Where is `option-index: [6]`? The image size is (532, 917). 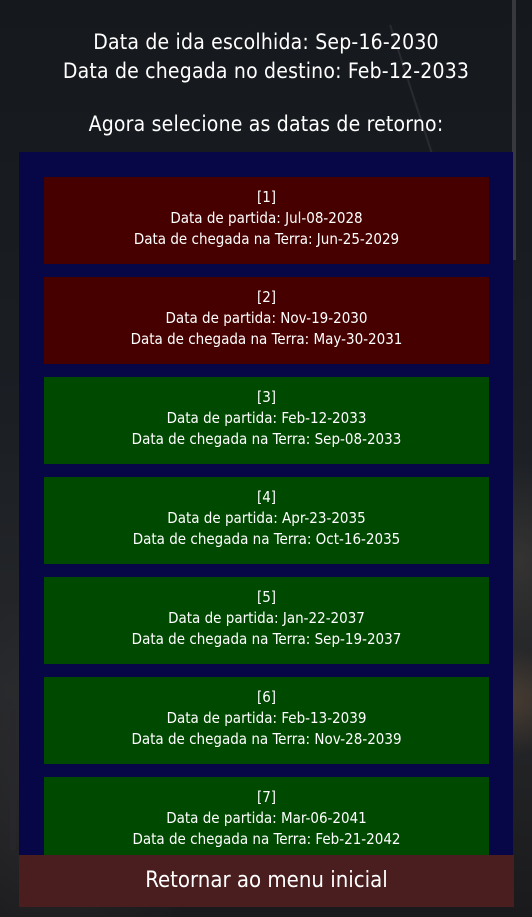 option-index: [6] is located at coordinates (266, 697).